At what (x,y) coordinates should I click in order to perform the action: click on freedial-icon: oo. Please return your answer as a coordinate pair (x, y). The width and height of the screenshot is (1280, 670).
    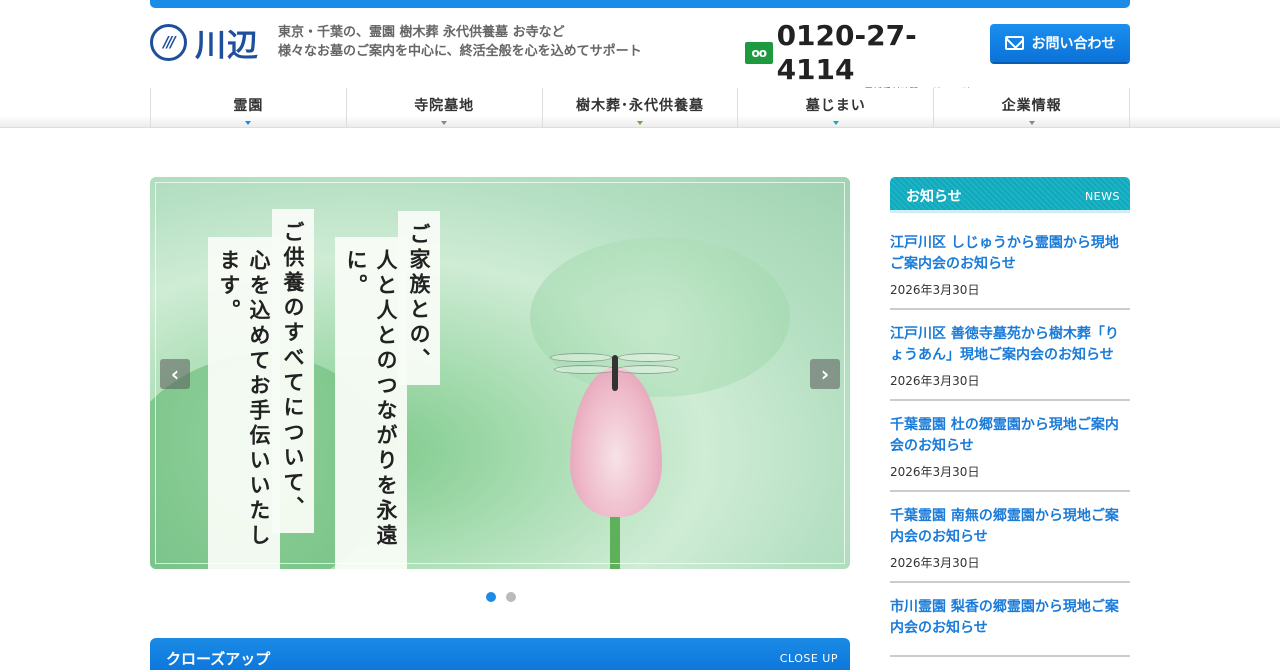
    Looking at the image, I should click on (759, 53).